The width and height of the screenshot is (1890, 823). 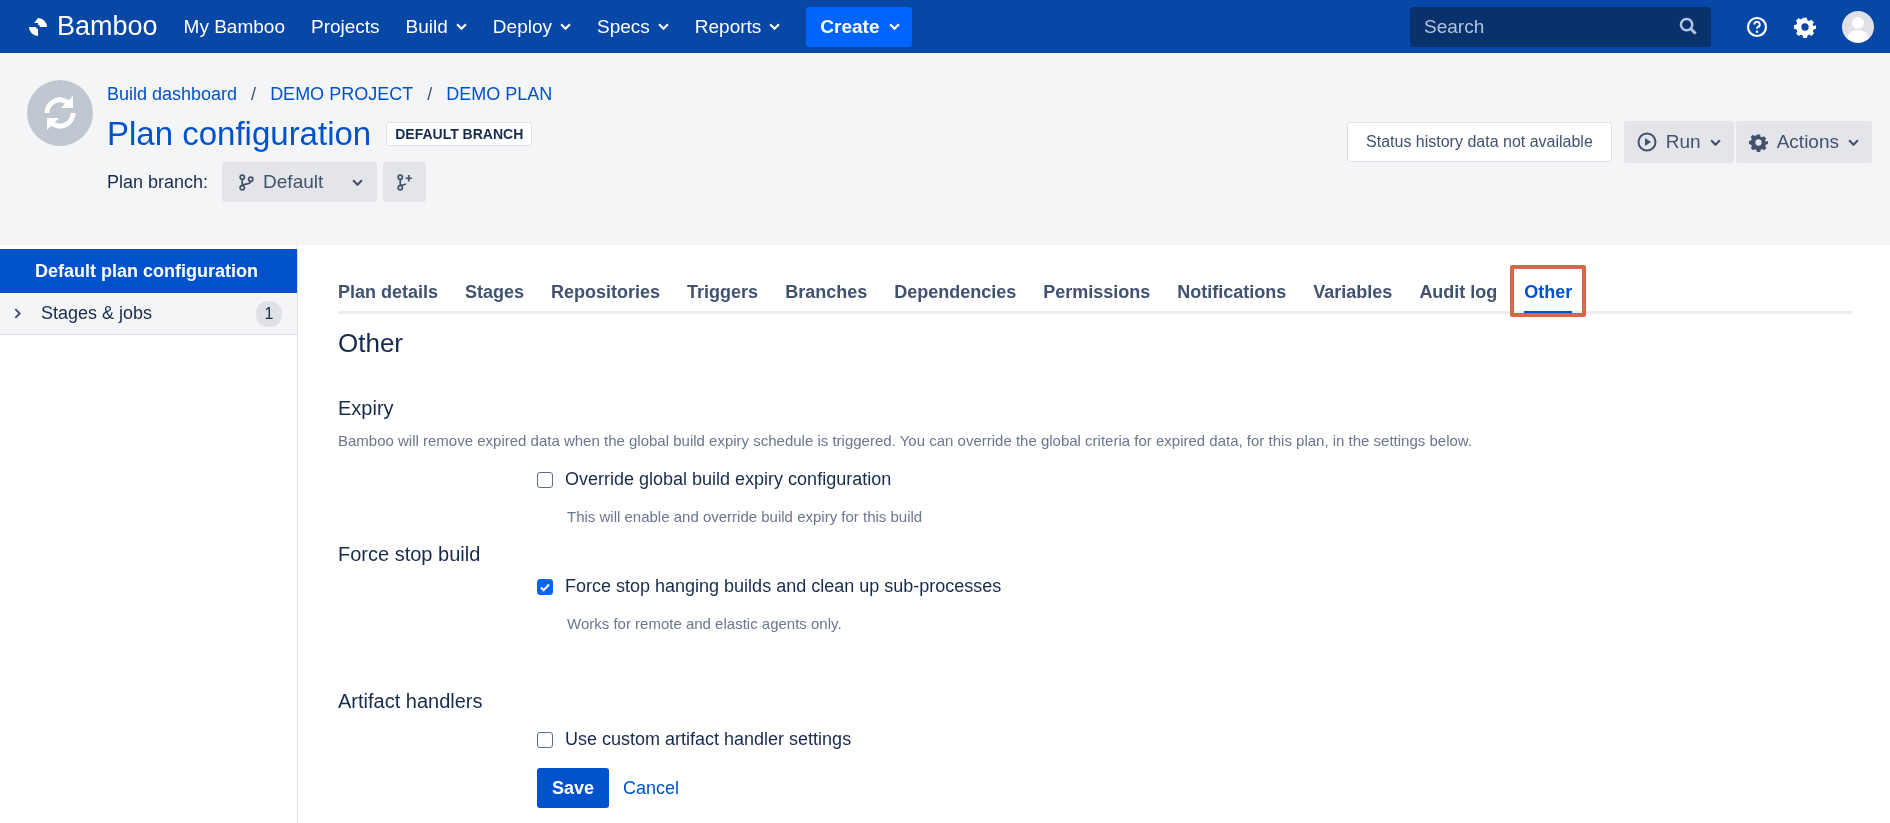 I want to click on sidebar-item: Default plan configuration, so click(x=148, y=271).